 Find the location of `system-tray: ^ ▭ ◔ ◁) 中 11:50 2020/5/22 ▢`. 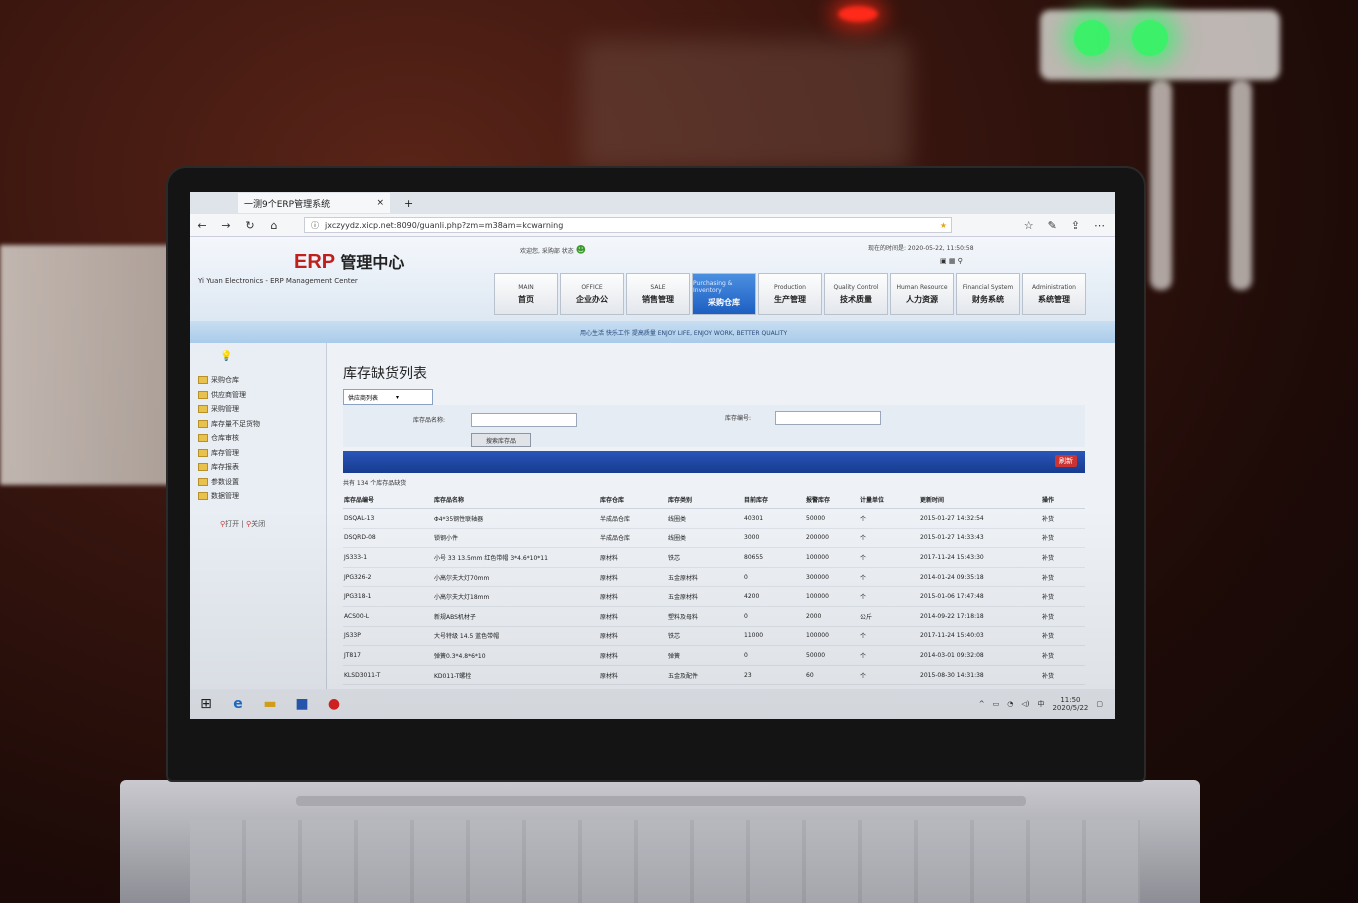

system-tray: ^ ▭ ◔ ◁) 中 11:50 2020/5/22 ▢ is located at coordinates (1047, 704).